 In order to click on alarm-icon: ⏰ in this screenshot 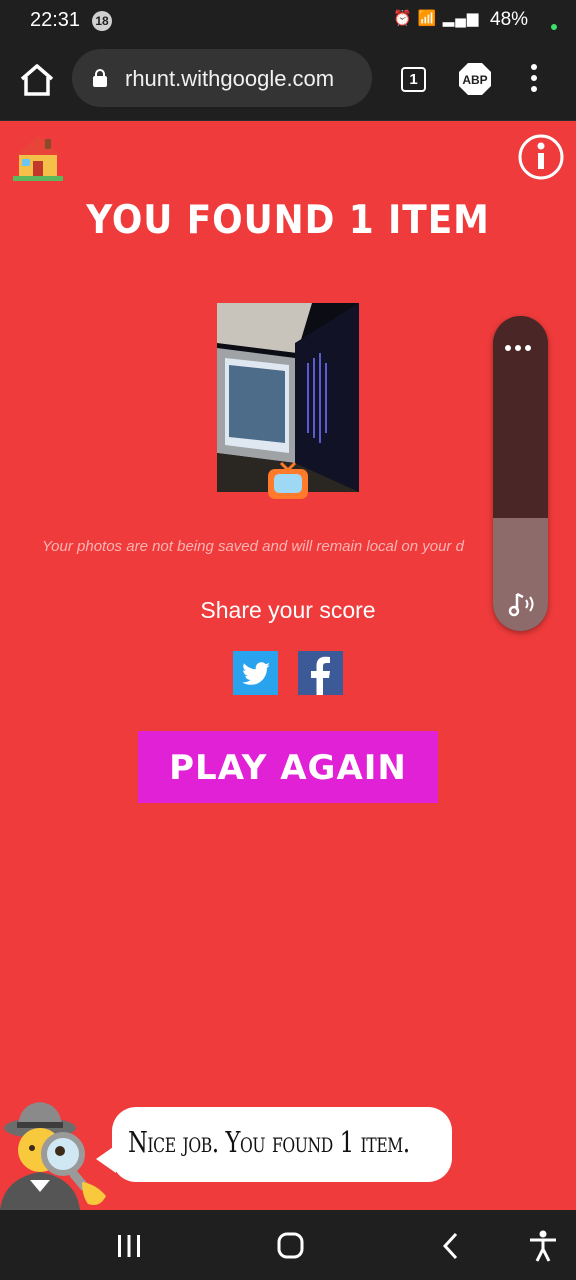, I will do `click(403, 18)`.